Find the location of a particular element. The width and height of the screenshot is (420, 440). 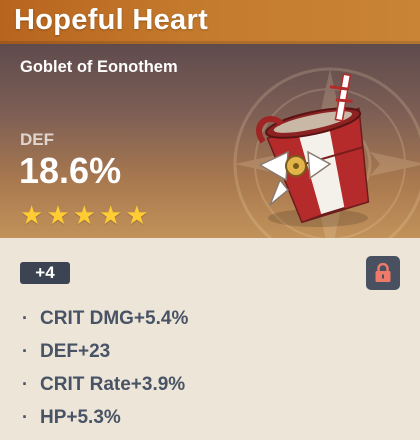

rarity-stars: ★ ★ ★ ★ ★ is located at coordinates (84, 215).